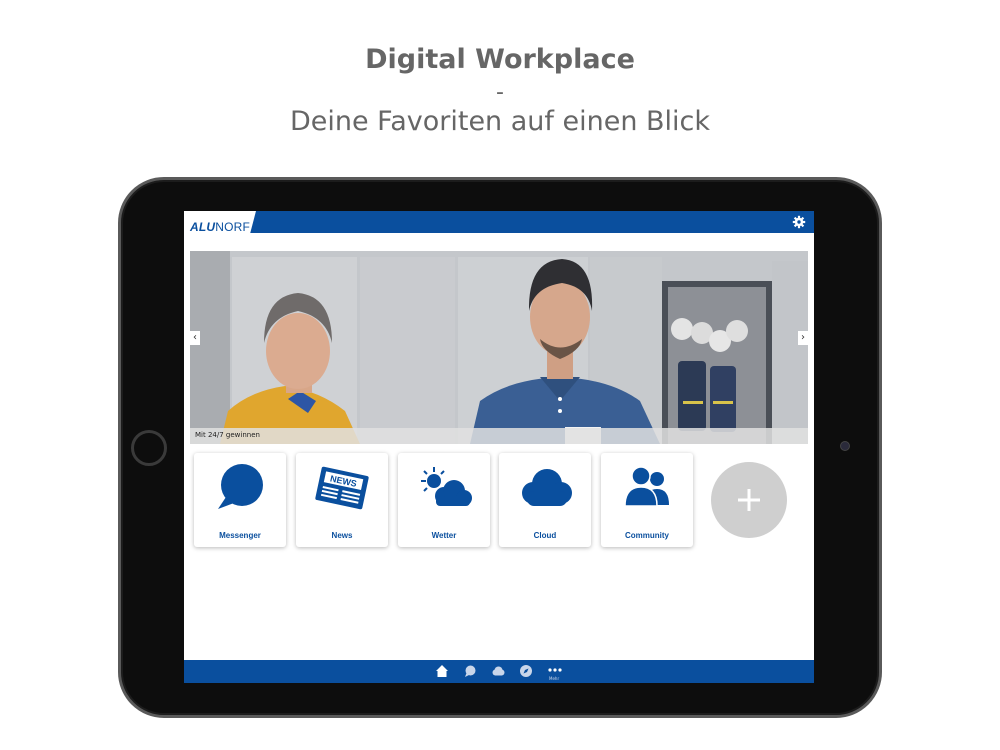 This screenshot has height=750, width=1000. I want to click on page-subtitle: Deine Favoriten auf einen Blick, so click(500, 121).